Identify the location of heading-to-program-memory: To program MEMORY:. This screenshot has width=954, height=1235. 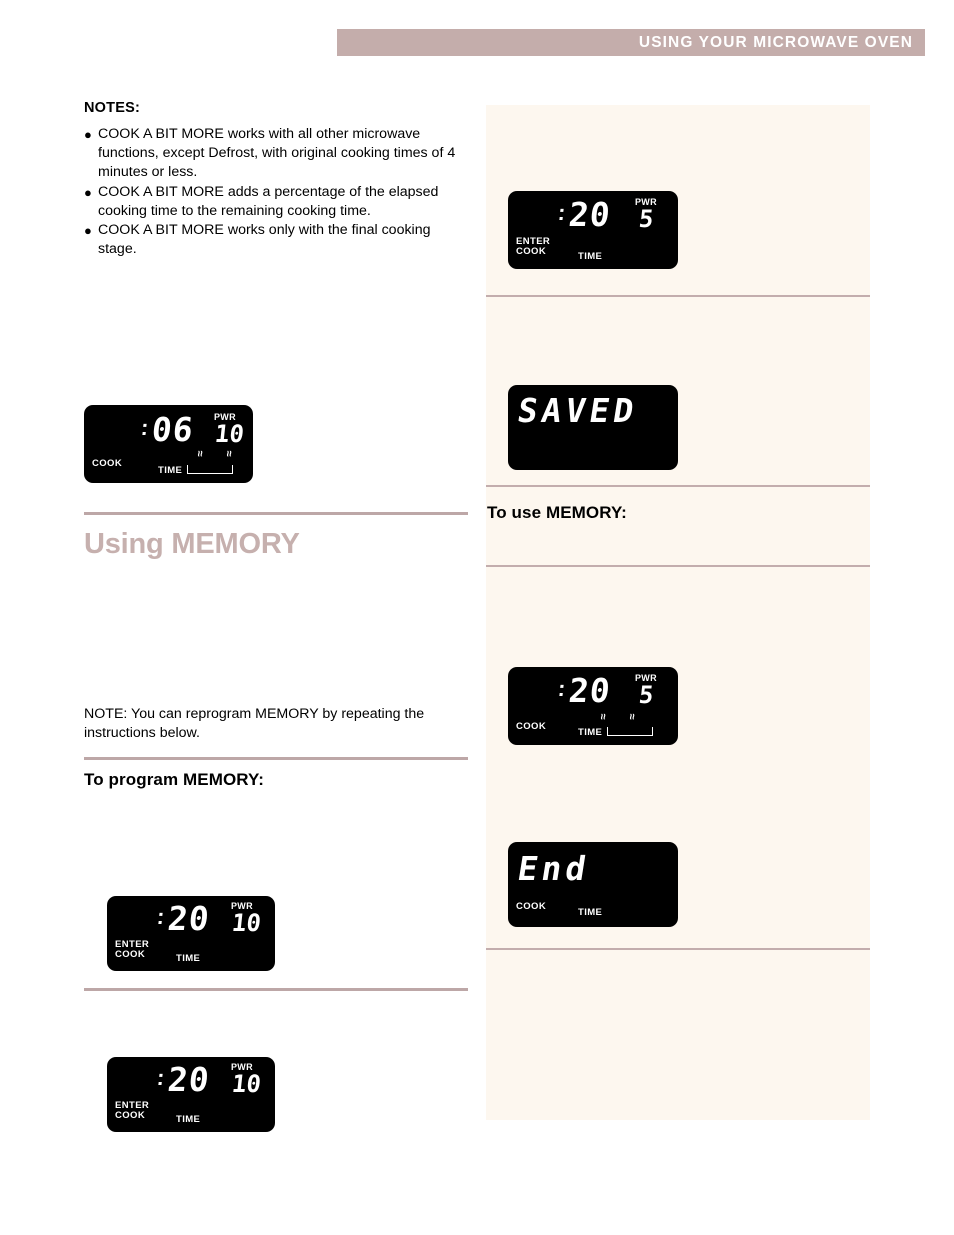
(174, 779).